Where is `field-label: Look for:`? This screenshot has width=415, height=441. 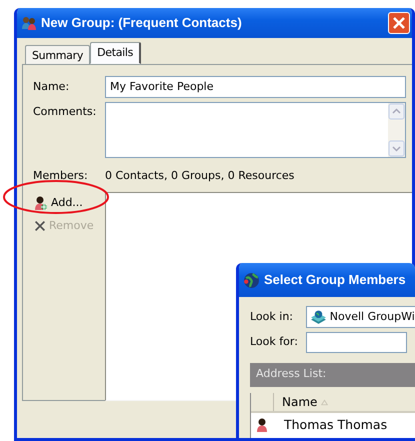
field-label: Look for: is located at coordinates (274, 342).